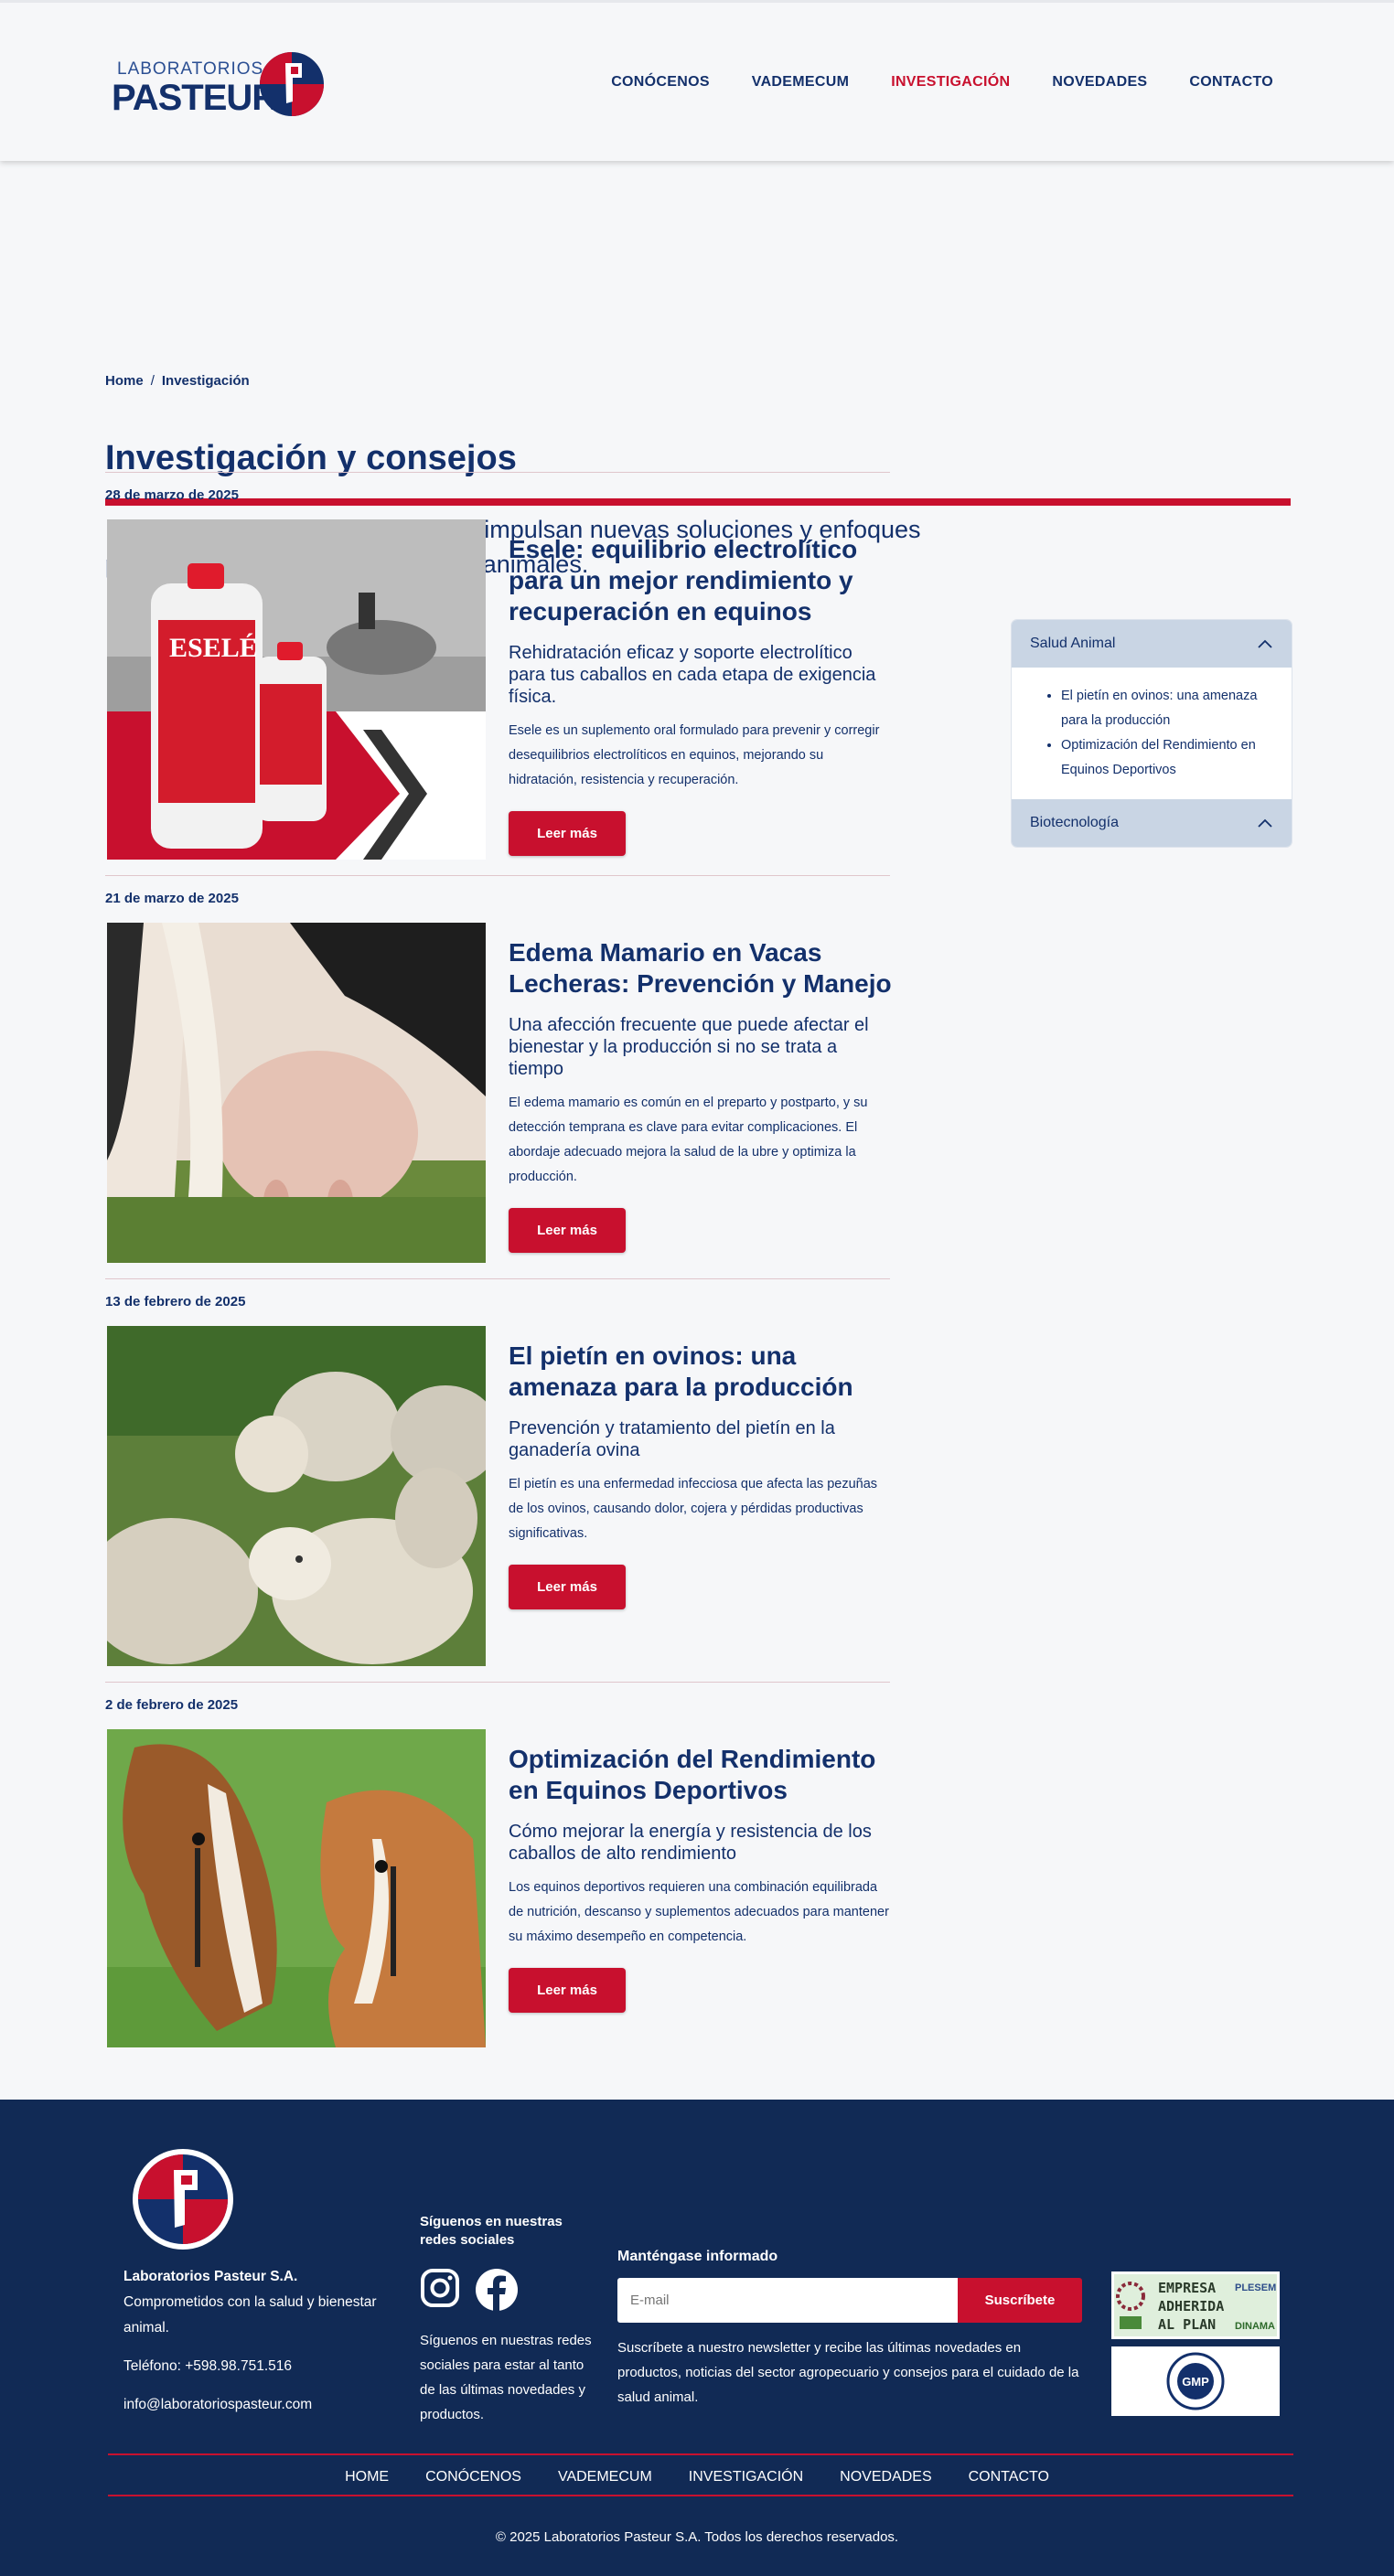  I want to click on article-date: 21 de marzo de 2025, so click(172, 898).